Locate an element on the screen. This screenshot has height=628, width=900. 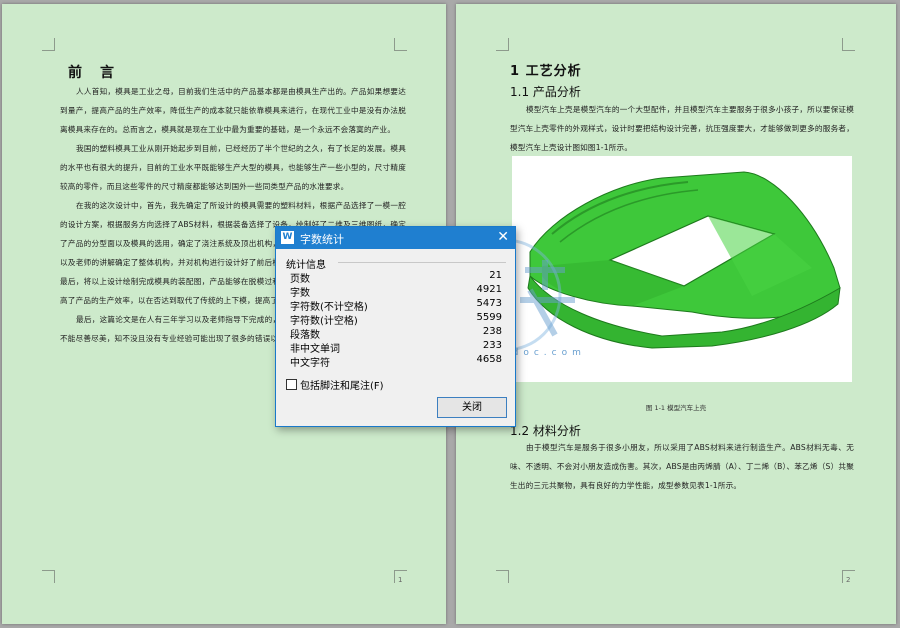
statistics-group-label: 统计信息 is located at coordinates (306, 265).